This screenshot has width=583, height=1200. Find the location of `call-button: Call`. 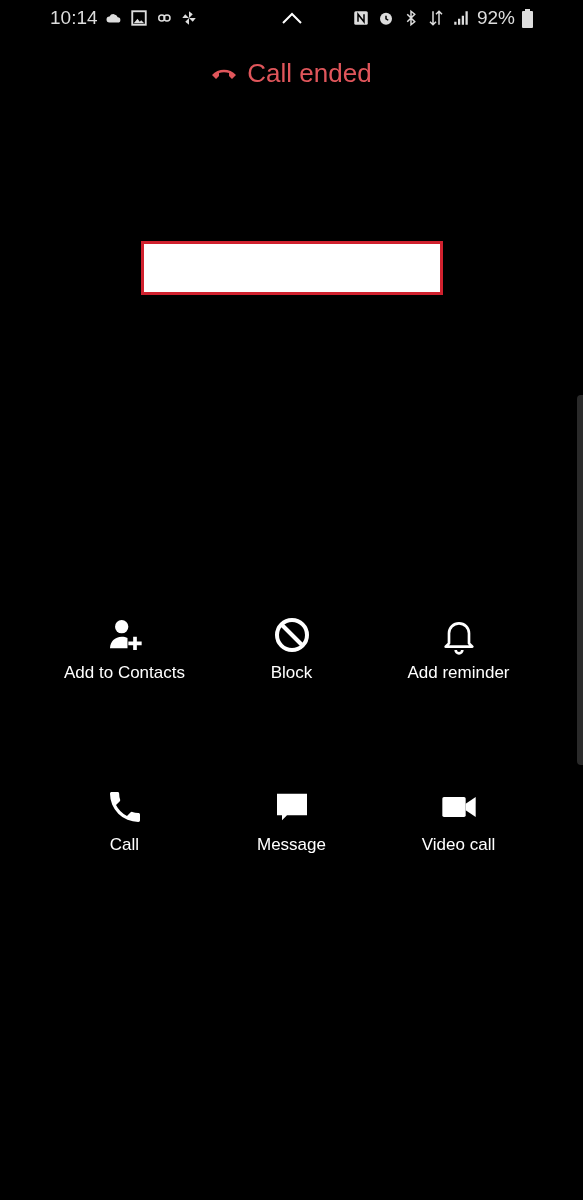

call-button: Call is located at coordinates (124, 821).